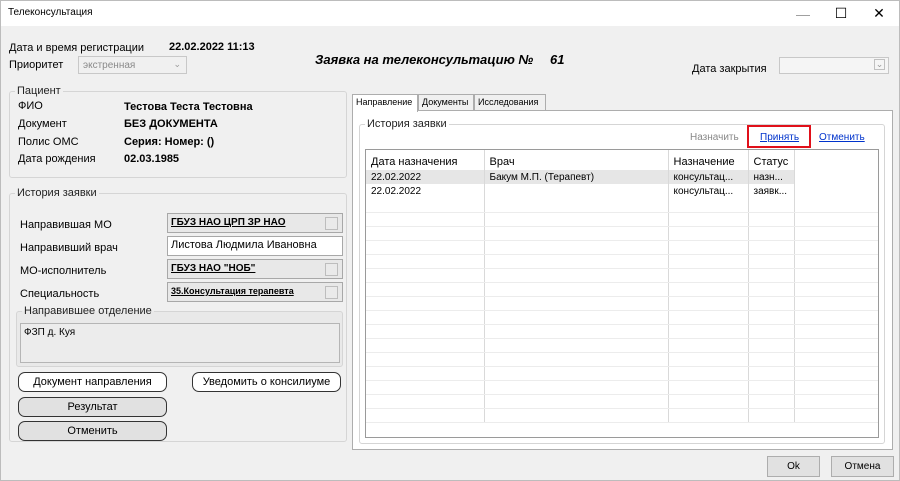 The image size is (900, 481). What do you see at coordinates (803, 13) in the screenshot?
I see `minimize-icon: —` at bounding box center [803, 13].